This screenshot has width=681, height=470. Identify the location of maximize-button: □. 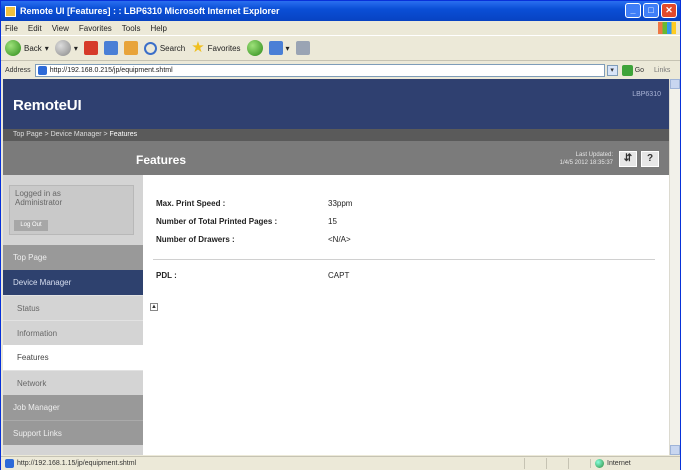
(651, 10).